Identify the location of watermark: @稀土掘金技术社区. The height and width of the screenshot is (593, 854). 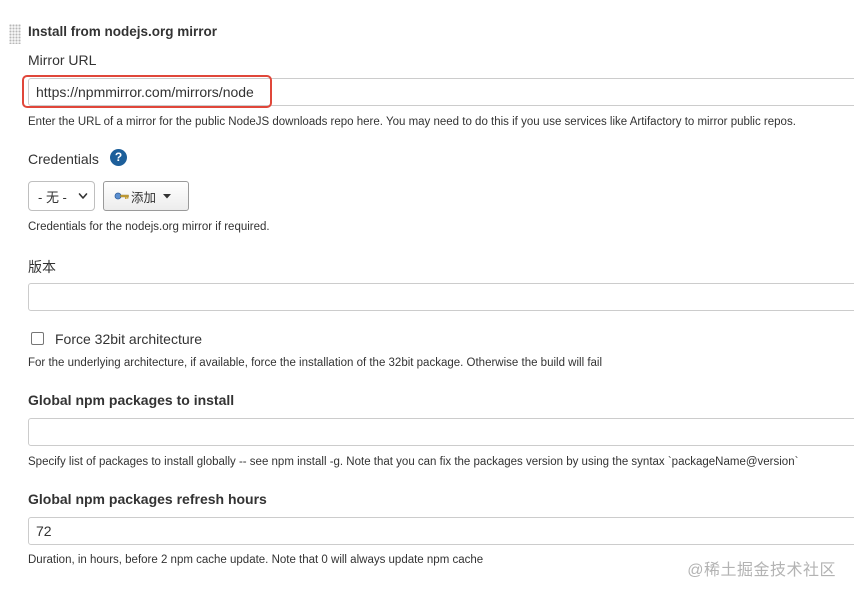
(761, 570).